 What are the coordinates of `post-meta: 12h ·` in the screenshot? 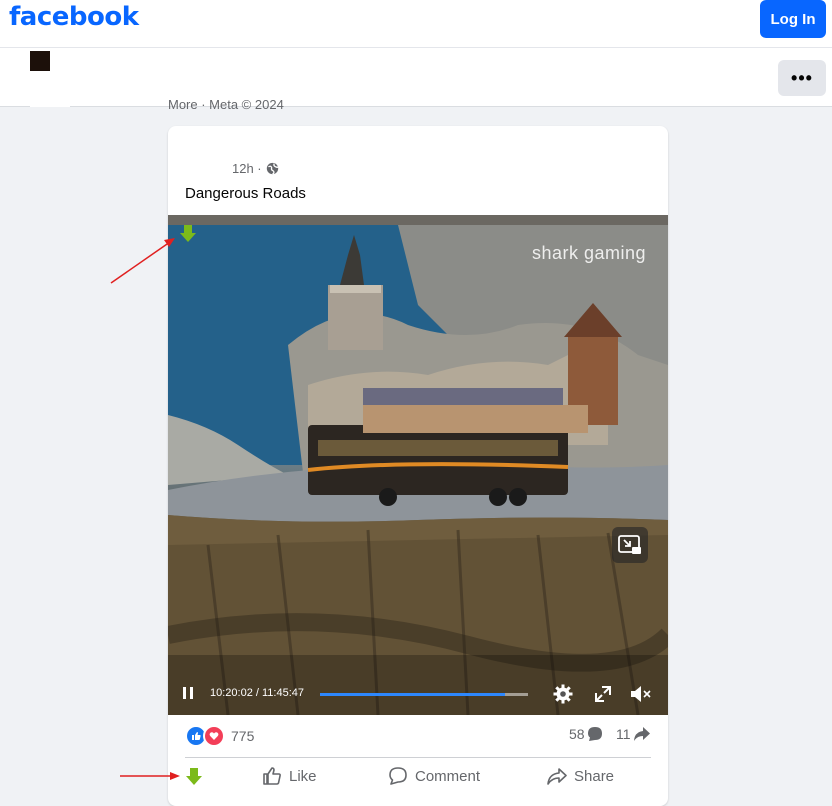 It's located at (255, 168).